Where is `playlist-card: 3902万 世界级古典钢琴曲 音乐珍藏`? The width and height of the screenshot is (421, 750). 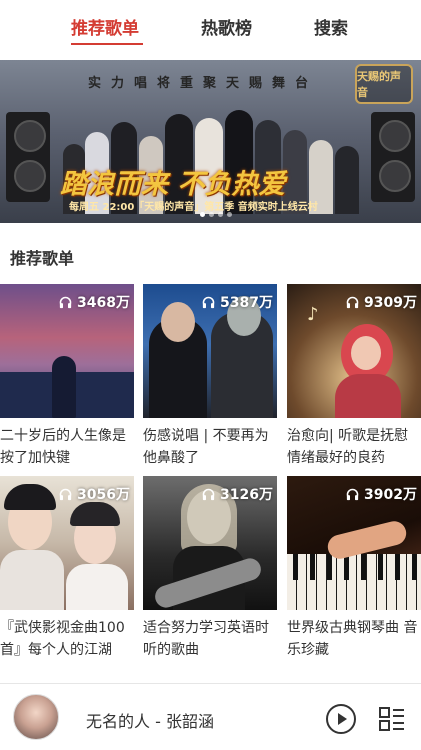
playlist-card: 3902万 世界级古典钢琴曲 音乐珍藏 is located at coordinates (354, 568).